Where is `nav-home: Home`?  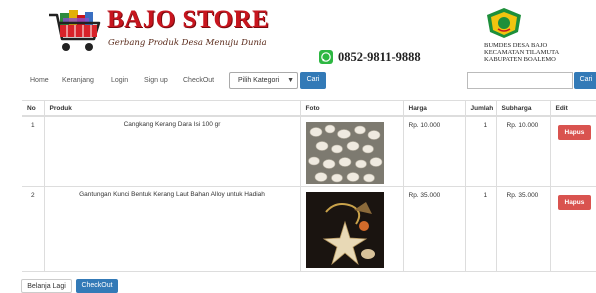
nav-home: Home is located at coordinates (39, 80).